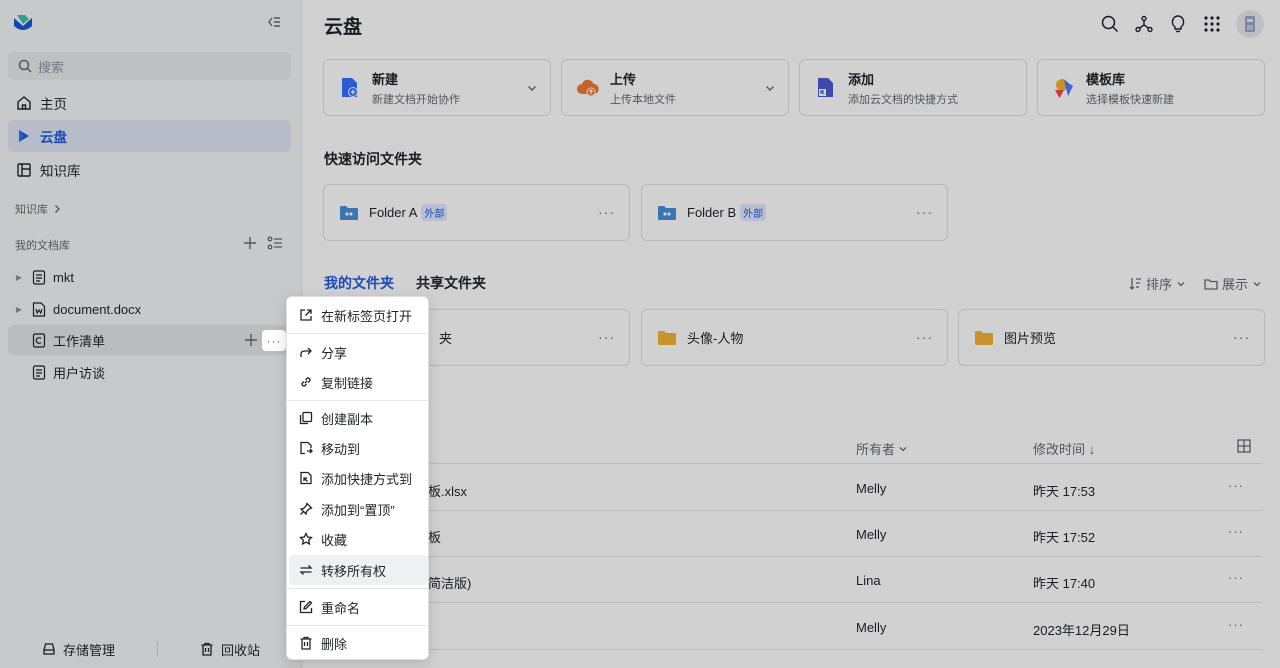 The width and height of the screenshot is (1280, 668). Describe the element at coordinates (358, 478) in the screenshot. I see `menu-add-shortcut: 添加快捷方式到` at that location.